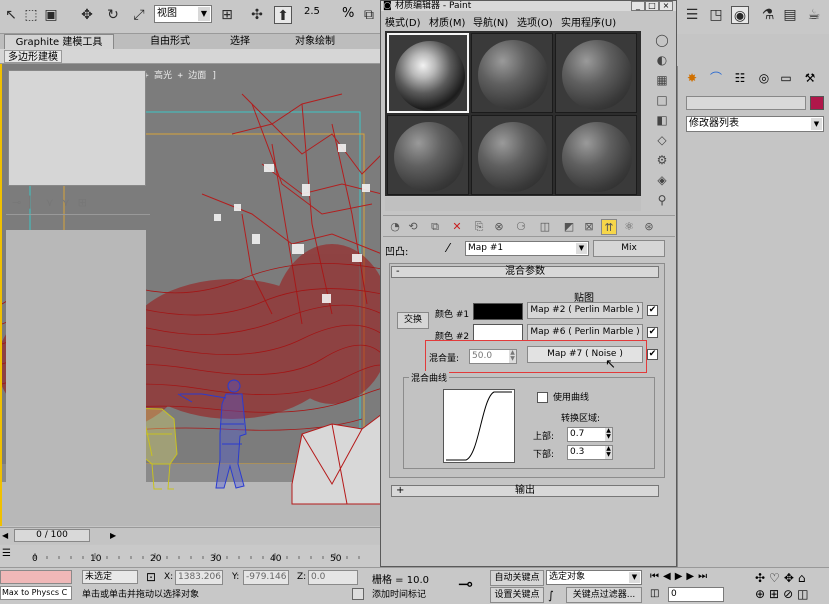 The image size is (829, 604). Describe the element at coordinates (52, 535) in the screenshot. I see `time-slider-handle: 0 / 100` at that location.